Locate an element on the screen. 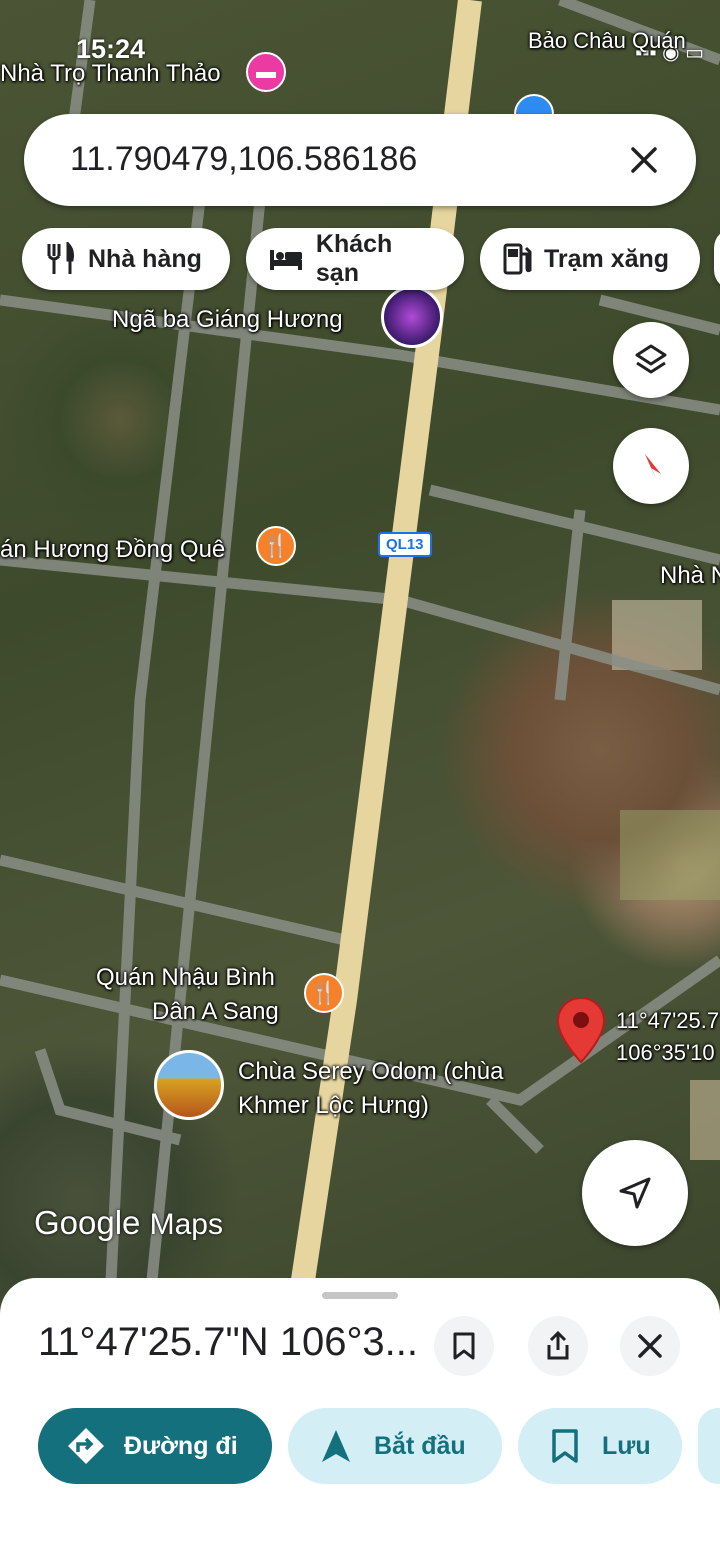 Image resolution: width=720 pixels, height=1559 pixels. temple-photo-icon is located at coordinates (189, 1085).